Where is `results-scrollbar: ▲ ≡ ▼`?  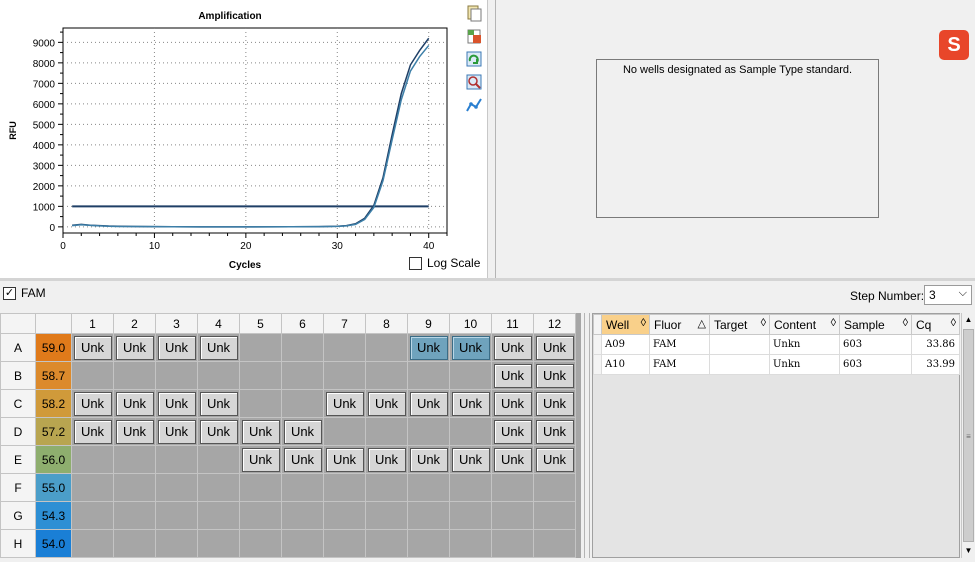
results-scrollbar: ▲ ≡ ▼ is located at coordinates (968, 435).